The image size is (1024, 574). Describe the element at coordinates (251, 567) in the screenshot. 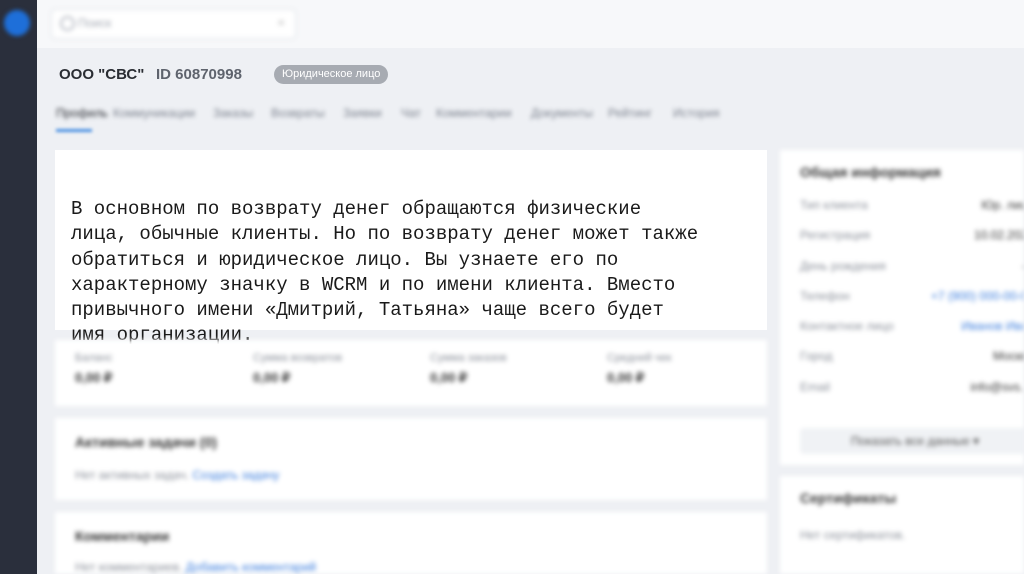

I see `add-comment-link: Добавить комментарий` at that location.